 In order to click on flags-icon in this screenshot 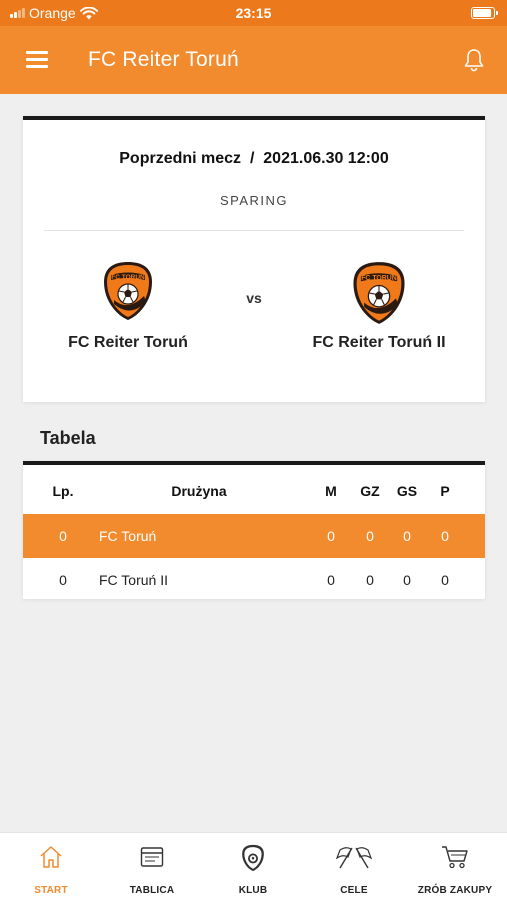, I will do `click(354, 858)`.